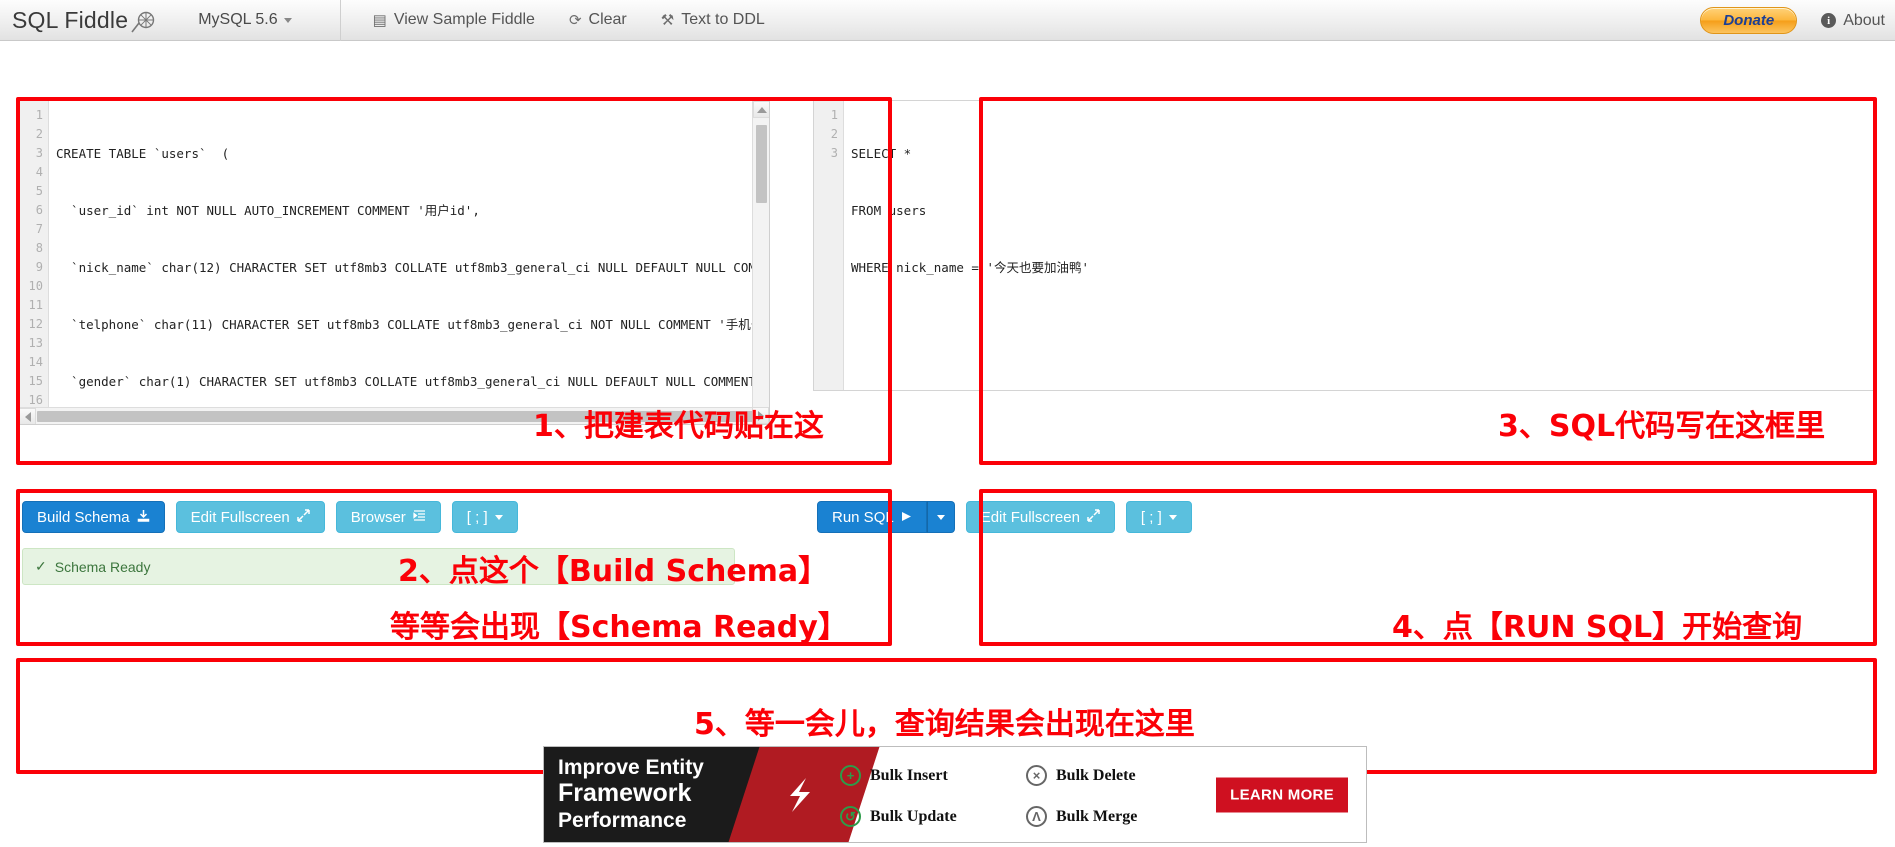 This screenshot has height=847, width=1895. Describe the element at coordinates (613, 571) in the screenshot. I see `annotation-2-line1: 2、点这个【Build Schema】` at that location.